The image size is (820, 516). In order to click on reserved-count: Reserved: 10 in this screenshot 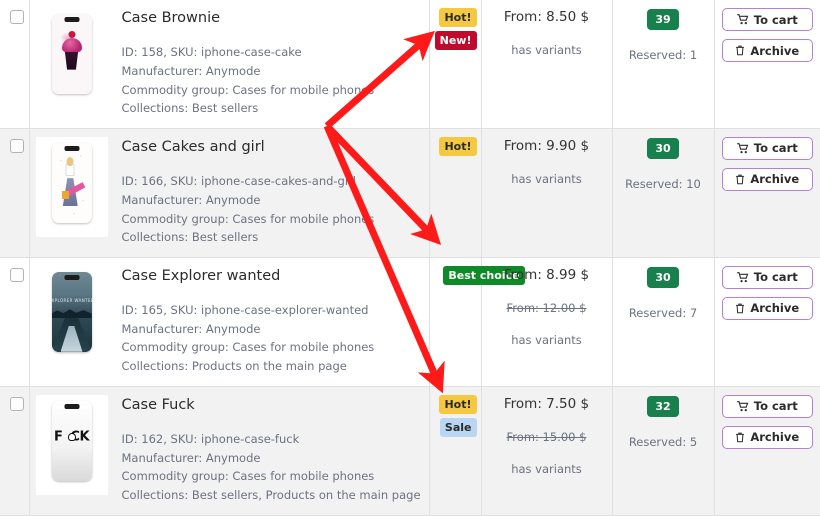, I will do `click(663, 183)`.